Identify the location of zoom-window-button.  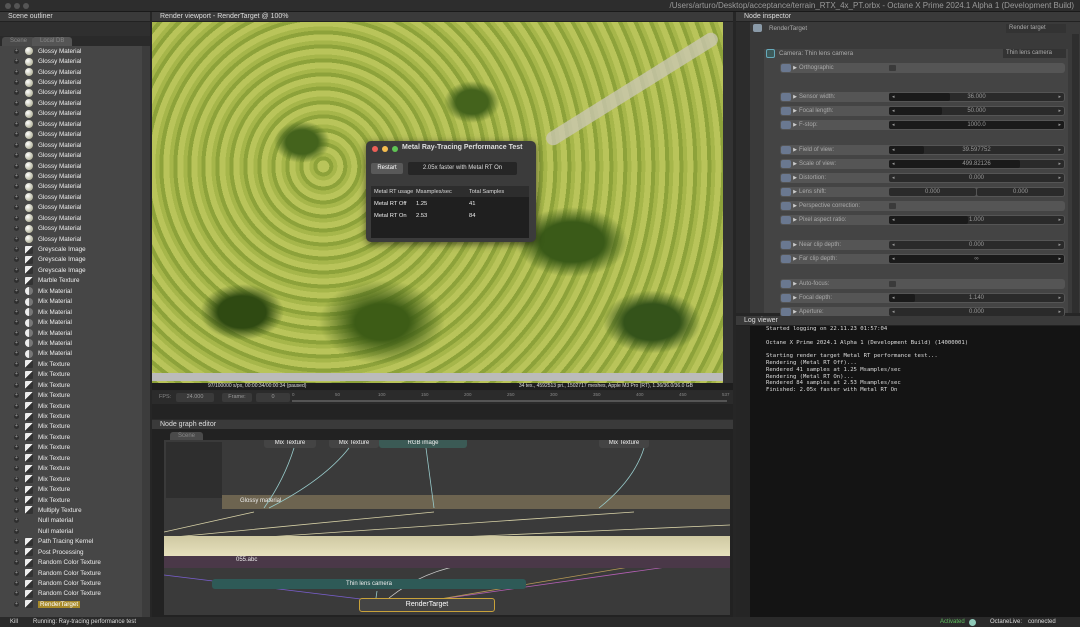
(26, 6).